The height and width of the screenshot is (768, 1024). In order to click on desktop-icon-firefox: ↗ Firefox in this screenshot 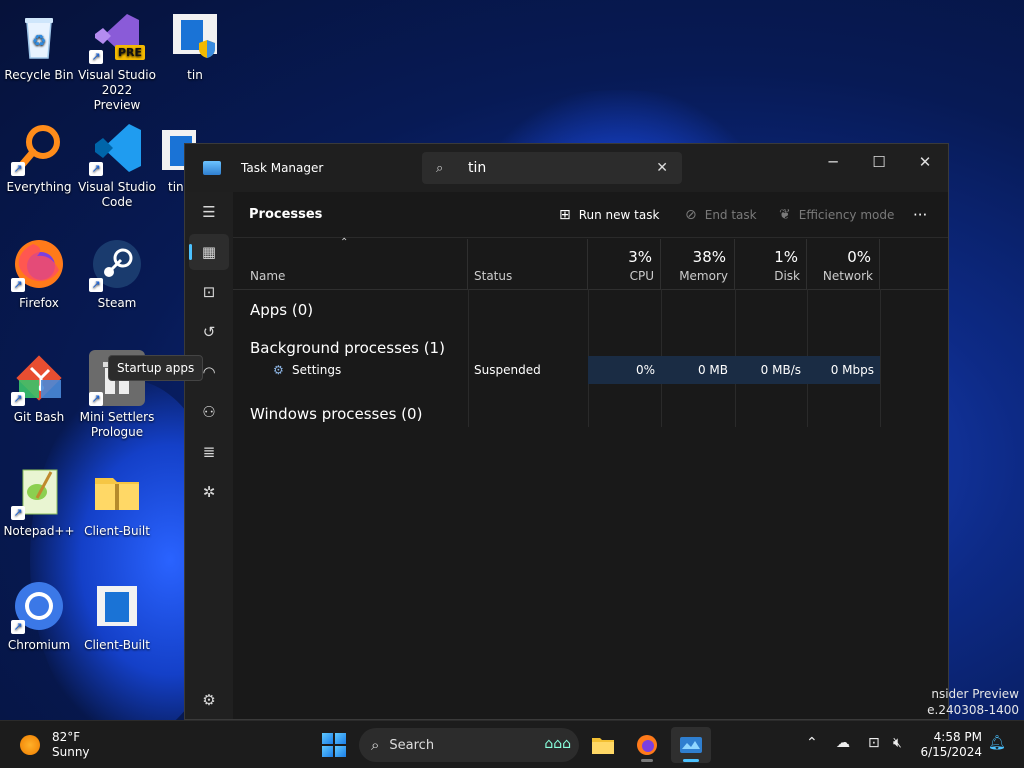, I will do `click(39, 273)`.